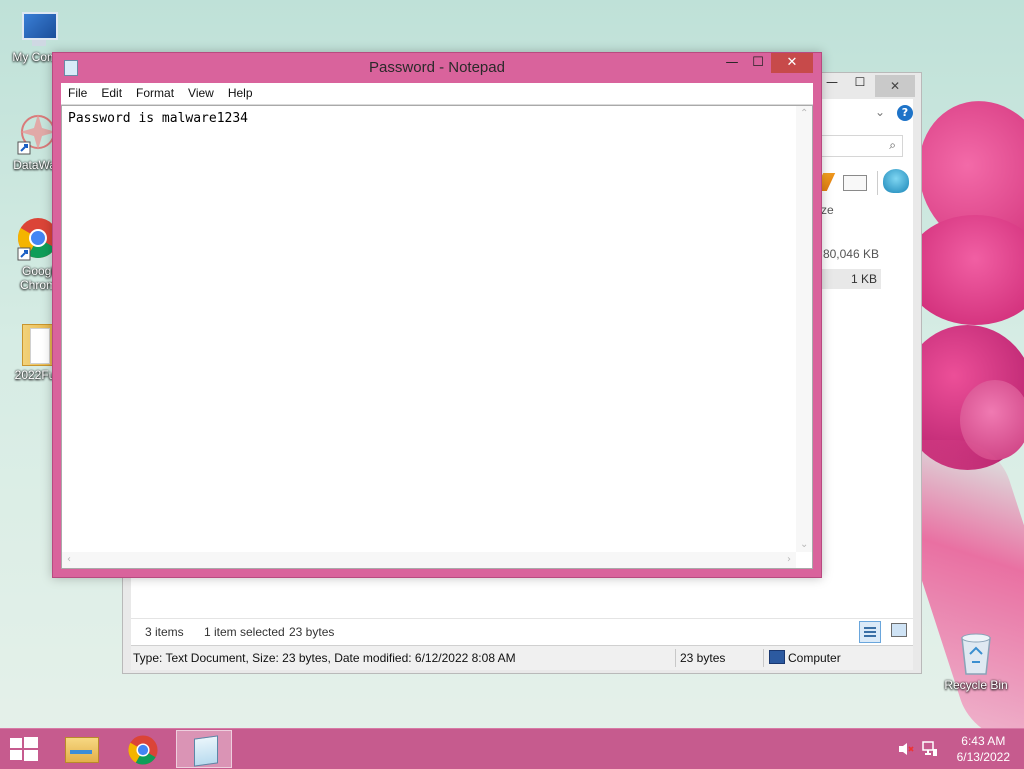 This screenshot has height=769, width=1024. I want to click on desktop-icon-label: Recycle Bin, so click(976, 685).